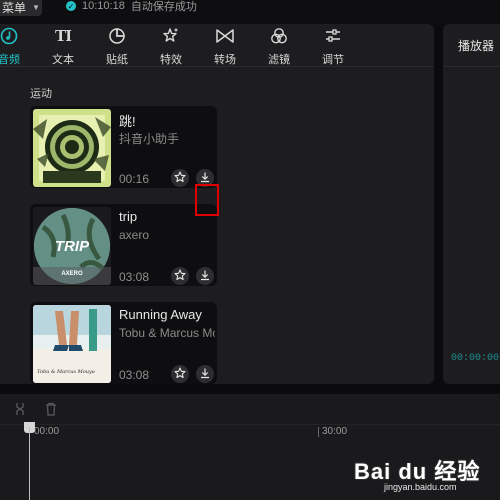  I want to click on album-cover, so click(72, 148).